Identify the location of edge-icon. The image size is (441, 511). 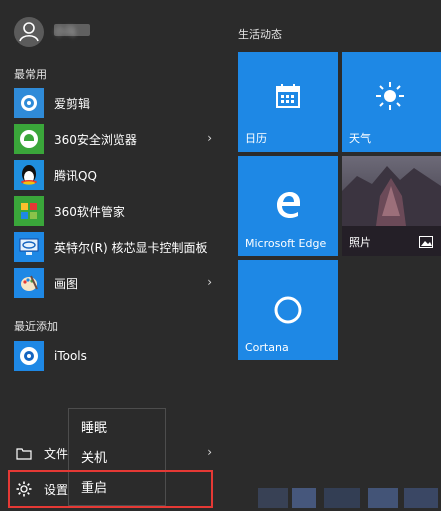
(288, 205).